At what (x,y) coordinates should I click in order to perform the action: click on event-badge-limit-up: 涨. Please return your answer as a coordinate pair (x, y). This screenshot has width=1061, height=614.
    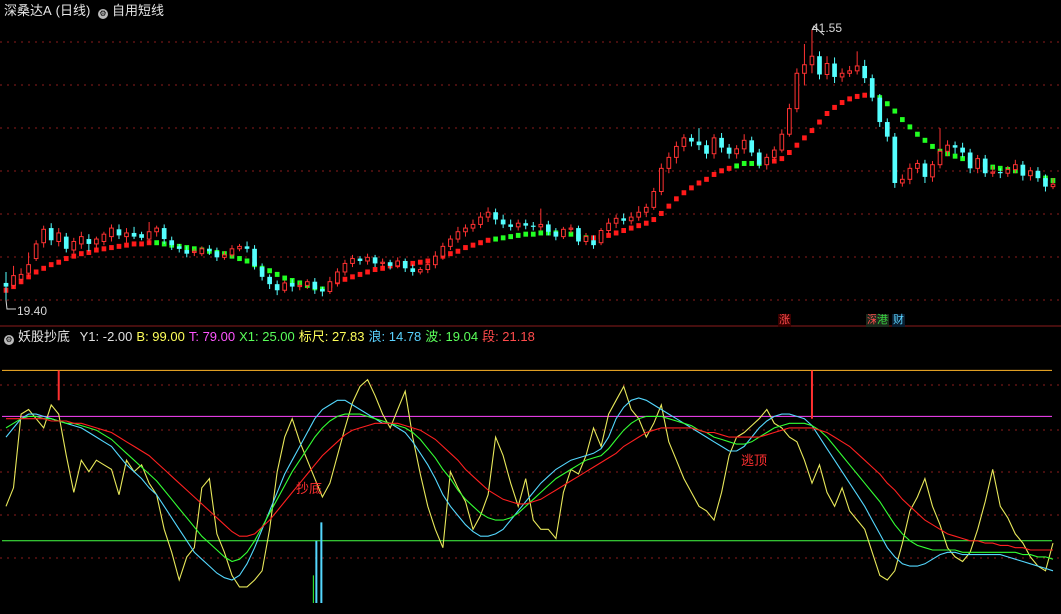
    Looking at the image, I should click on (784, 320).